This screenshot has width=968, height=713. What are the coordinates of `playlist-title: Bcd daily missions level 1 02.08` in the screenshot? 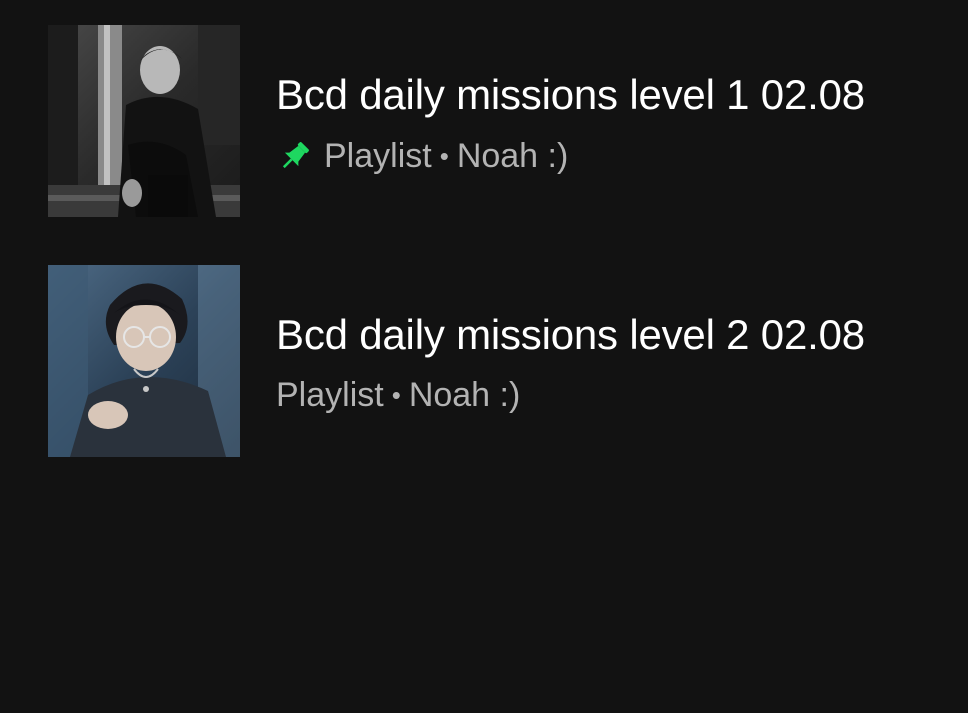 It's located at (570, 94).